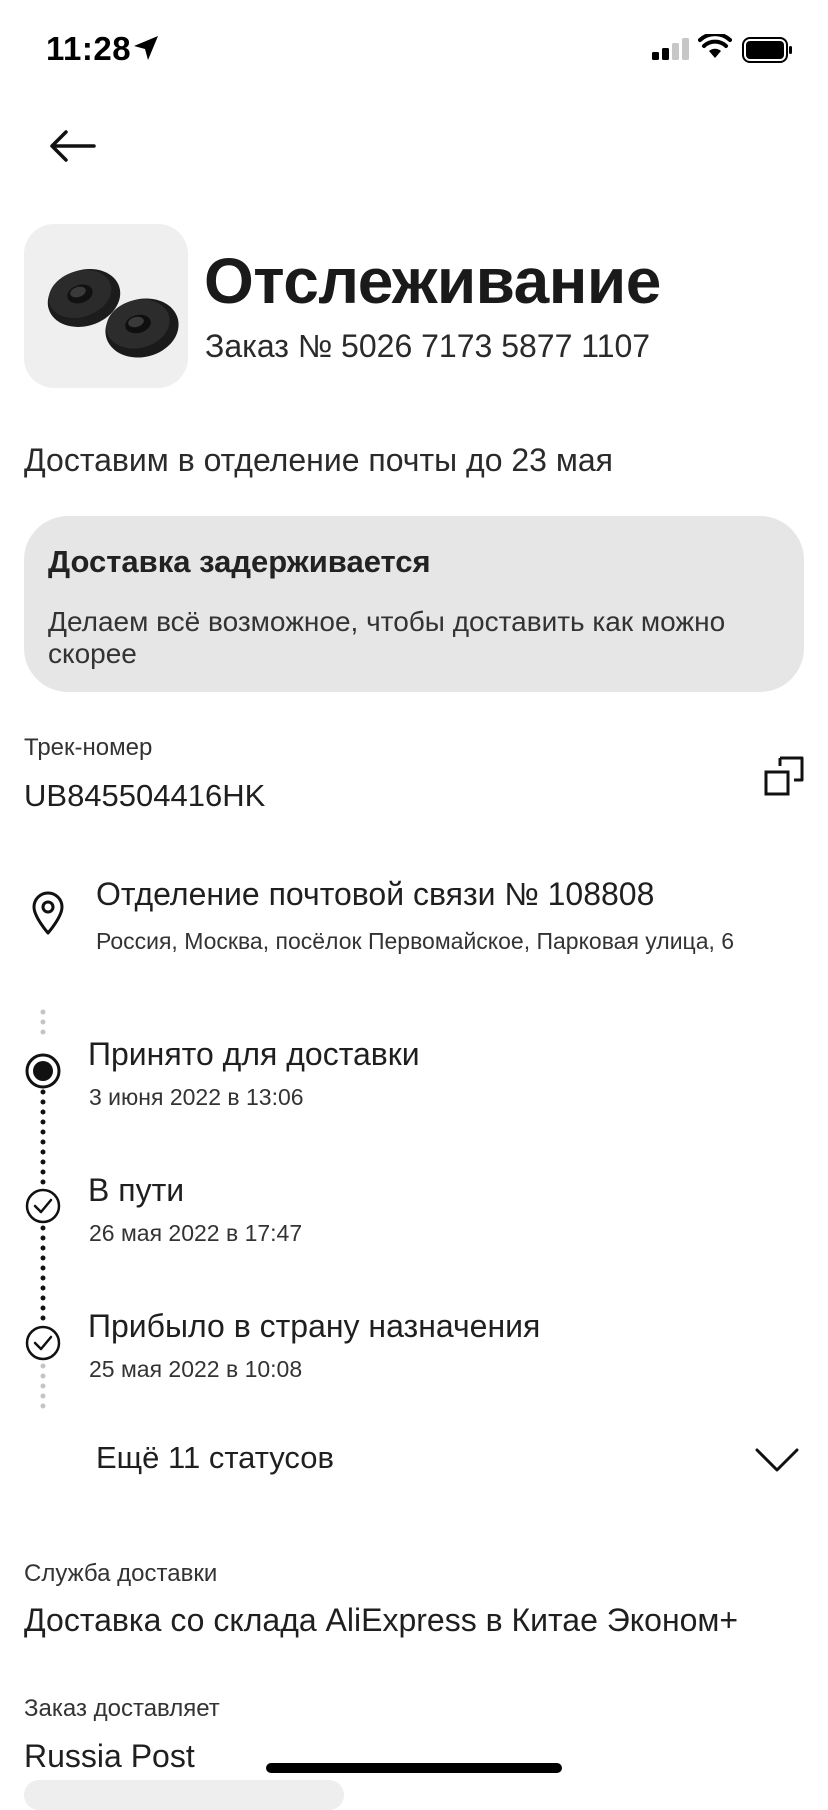 This screenshot has height=1810, width=828. Describe the element at coordinates (414, 1768) in the screenshot. I see `home-indicator` at that location.